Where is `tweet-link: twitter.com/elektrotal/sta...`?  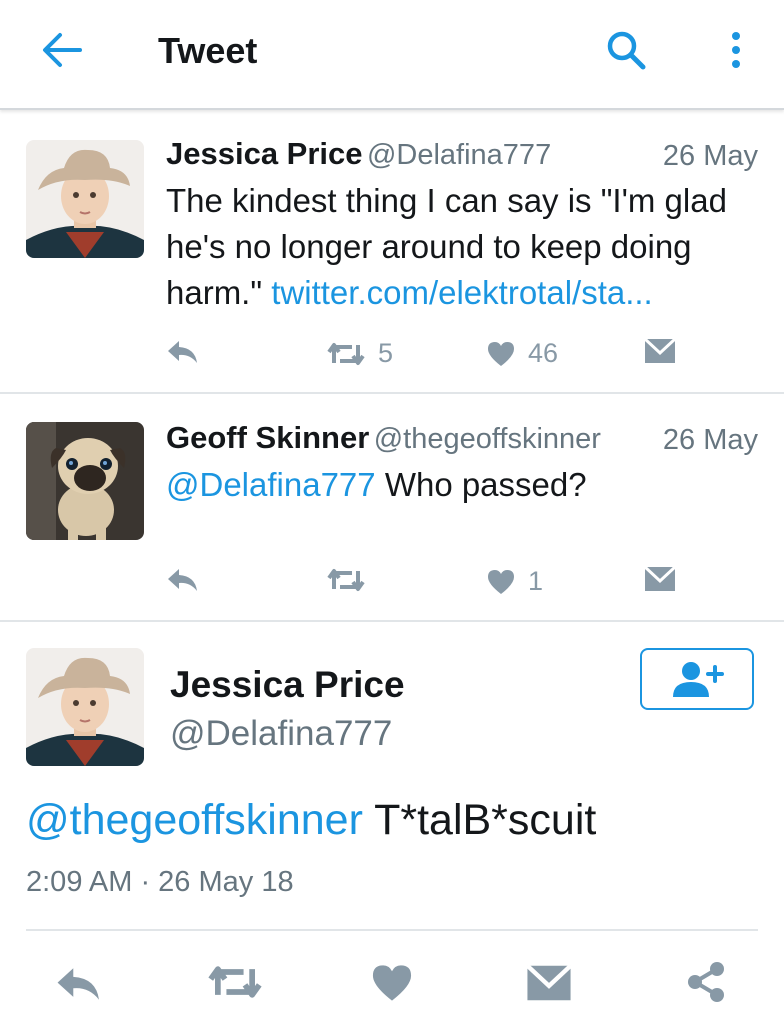
tweet-link: twitter.com/elektrotal/sta... is located at coordinates (461, 292).